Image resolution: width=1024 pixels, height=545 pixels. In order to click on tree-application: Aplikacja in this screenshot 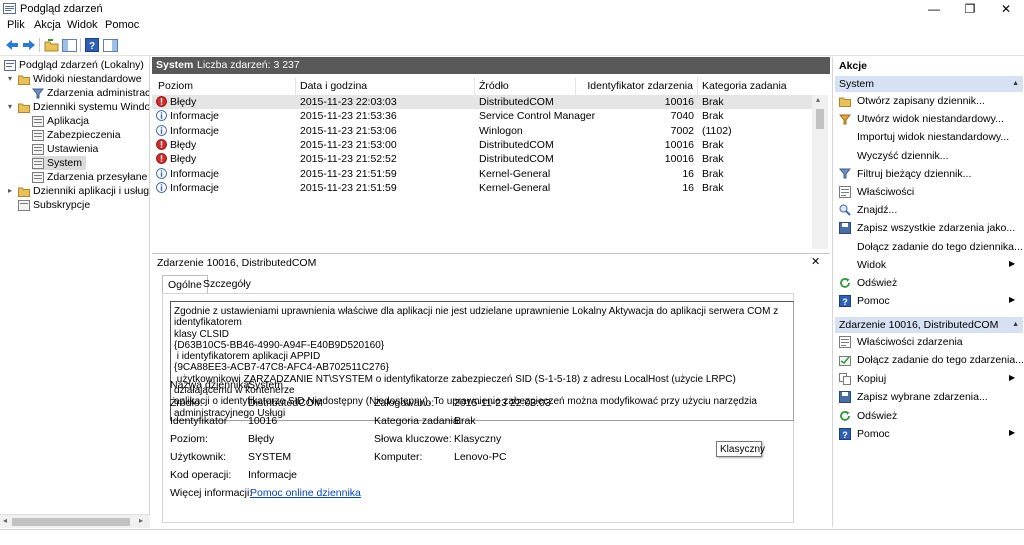, I will do `click(60, 121)`.